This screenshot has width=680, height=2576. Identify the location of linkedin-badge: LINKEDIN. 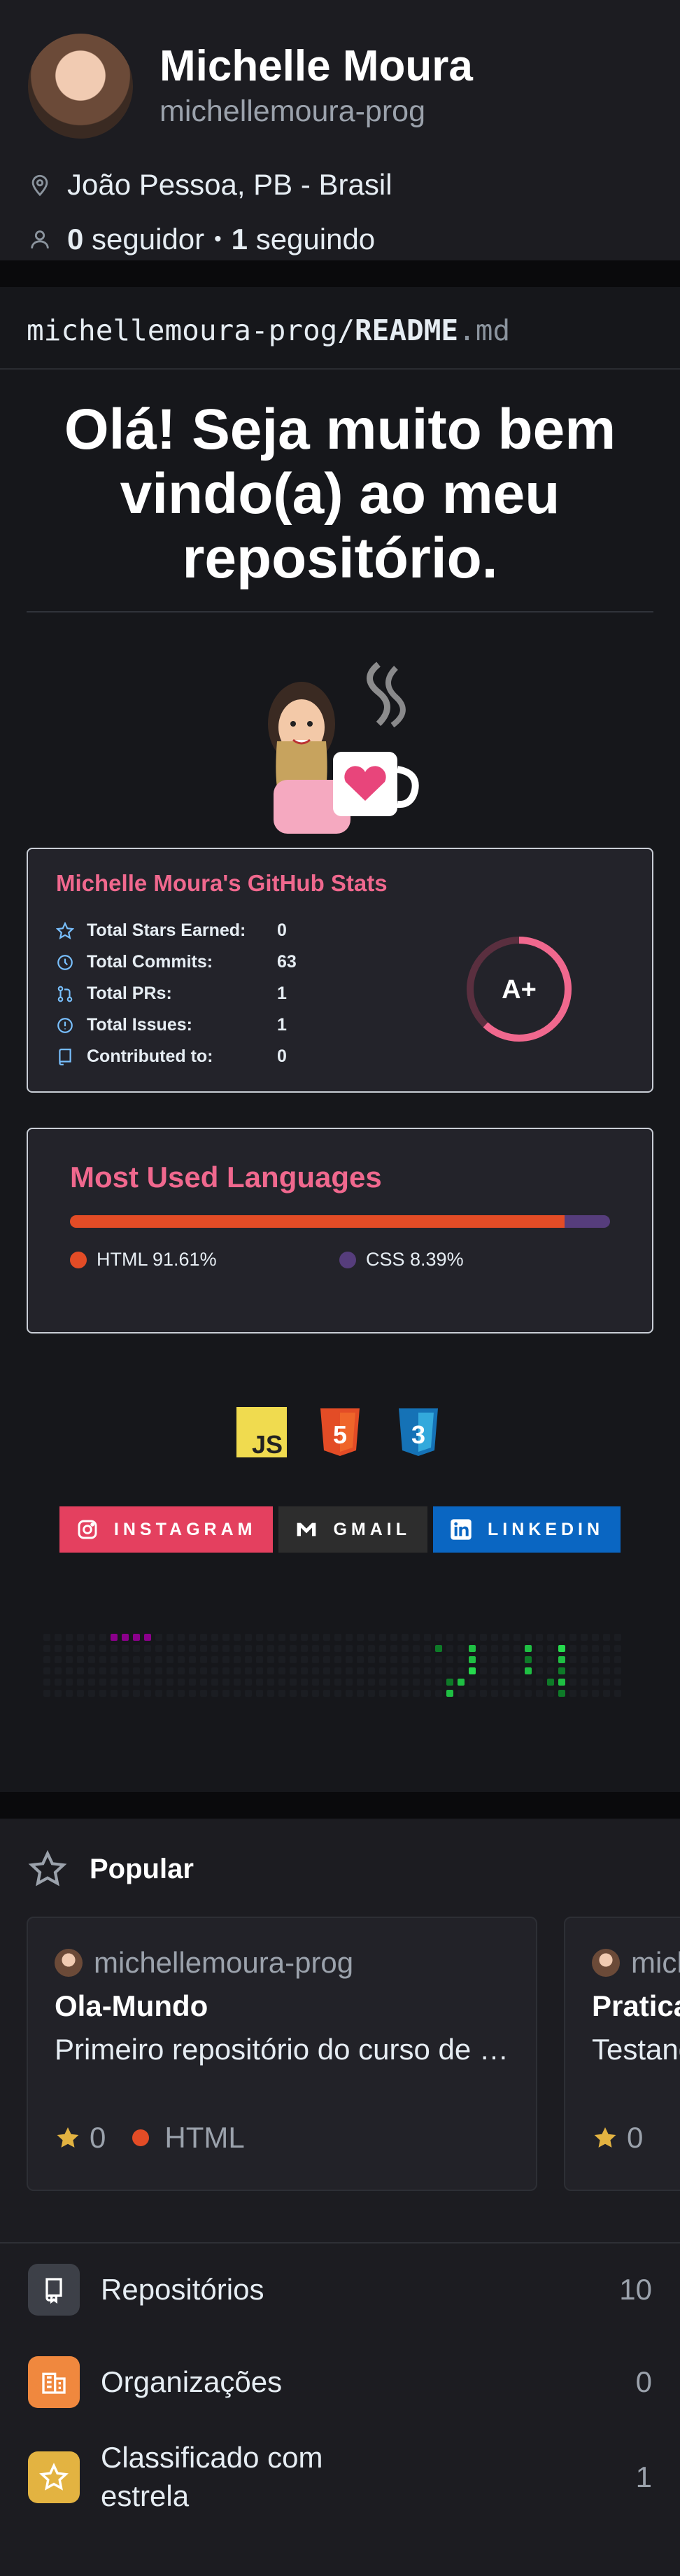
(527, 1529).